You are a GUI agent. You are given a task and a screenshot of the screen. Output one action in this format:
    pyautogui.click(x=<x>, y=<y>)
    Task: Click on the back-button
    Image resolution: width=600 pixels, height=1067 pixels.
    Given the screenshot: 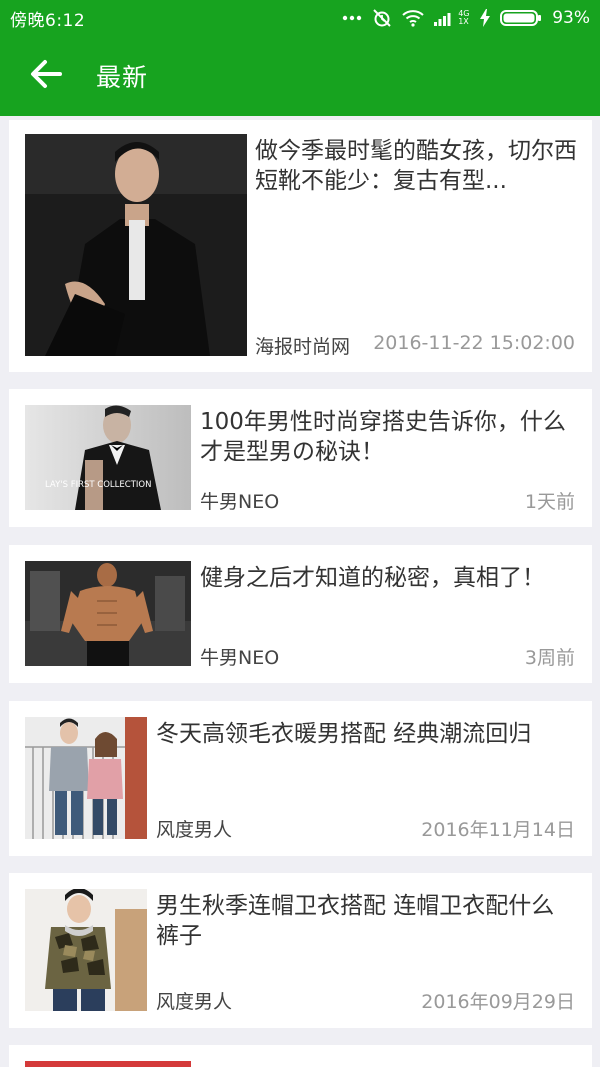 What is the action you would take?
    pyautogui.click(x=48, y=76)
    